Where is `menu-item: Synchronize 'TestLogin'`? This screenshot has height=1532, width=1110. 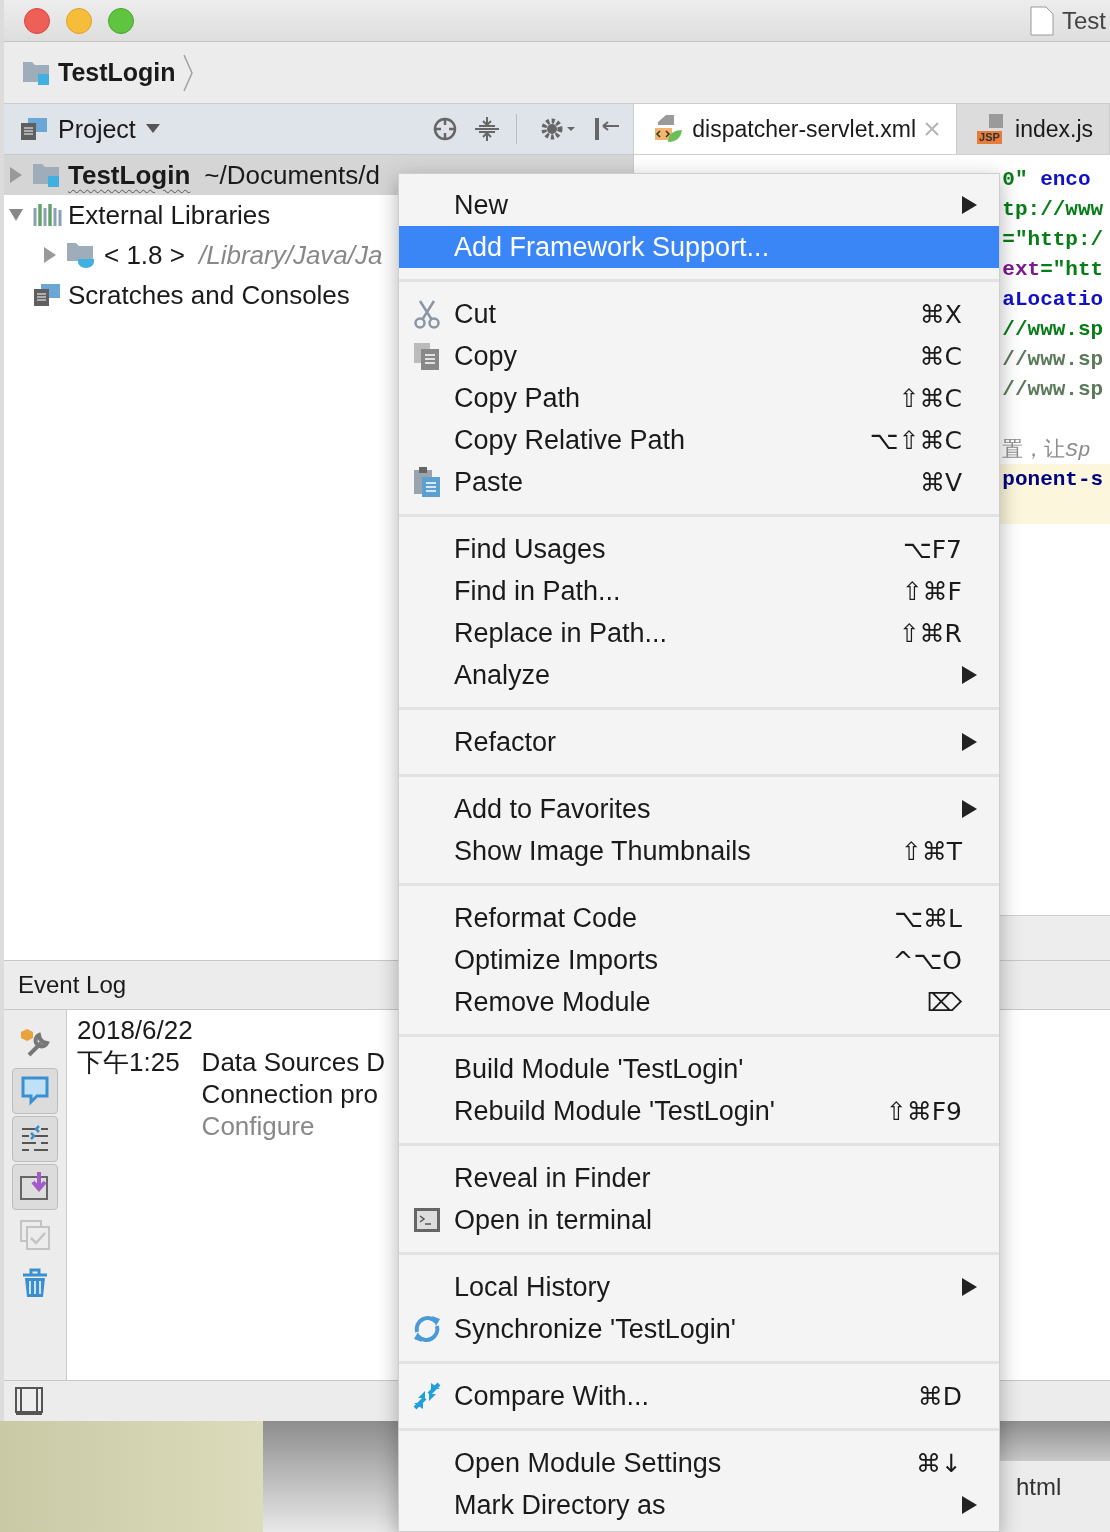 menu-item: Synchronize 'TestLogin' is located at coordinates (699, 1329).